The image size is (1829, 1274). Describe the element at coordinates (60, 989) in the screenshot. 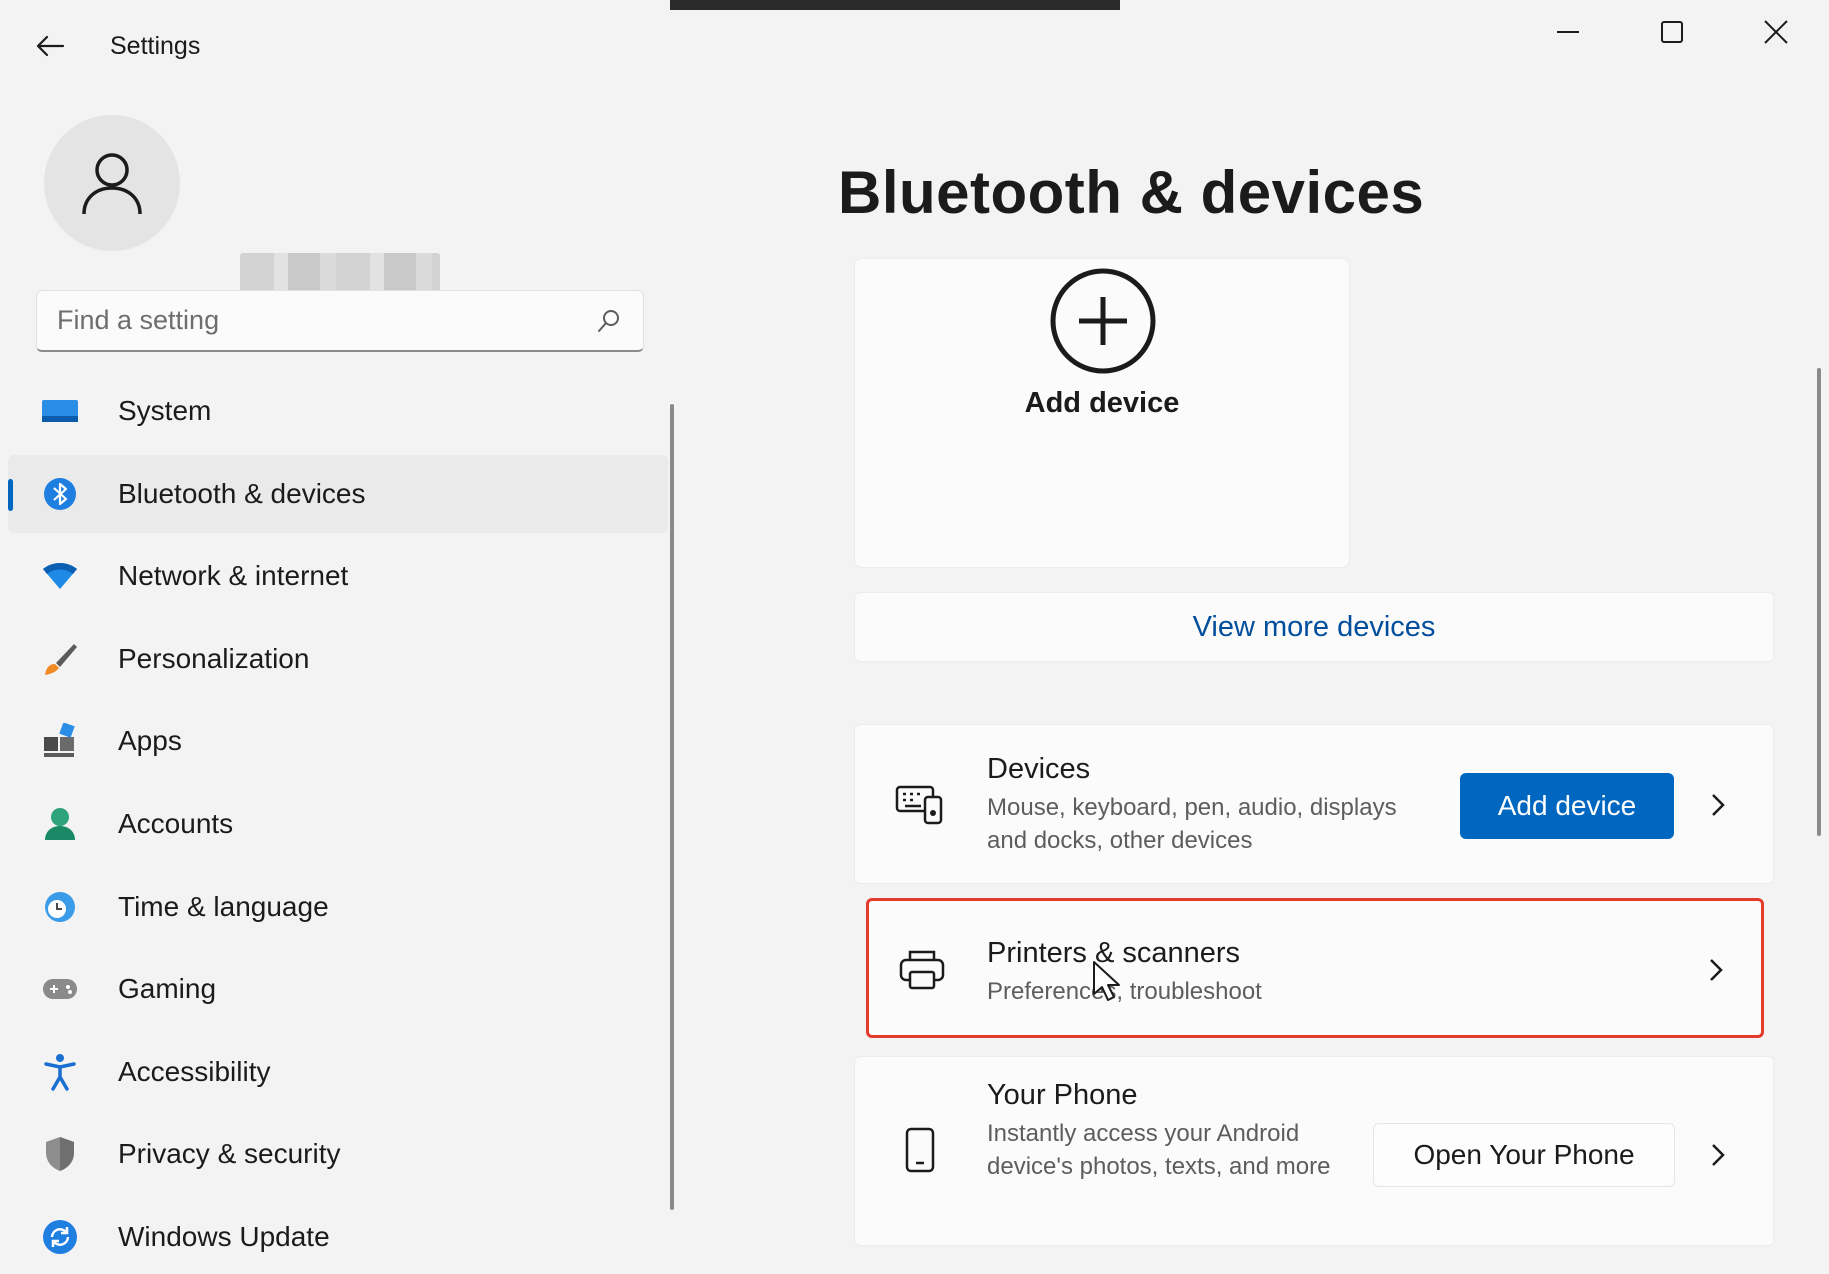

I see `gamepad-icon` at that location.